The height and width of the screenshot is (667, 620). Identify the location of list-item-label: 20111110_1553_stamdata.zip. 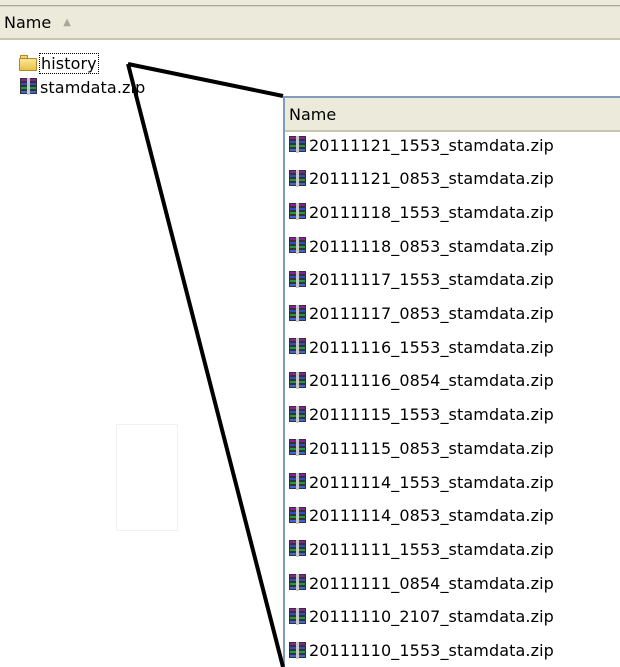
(431, 650).